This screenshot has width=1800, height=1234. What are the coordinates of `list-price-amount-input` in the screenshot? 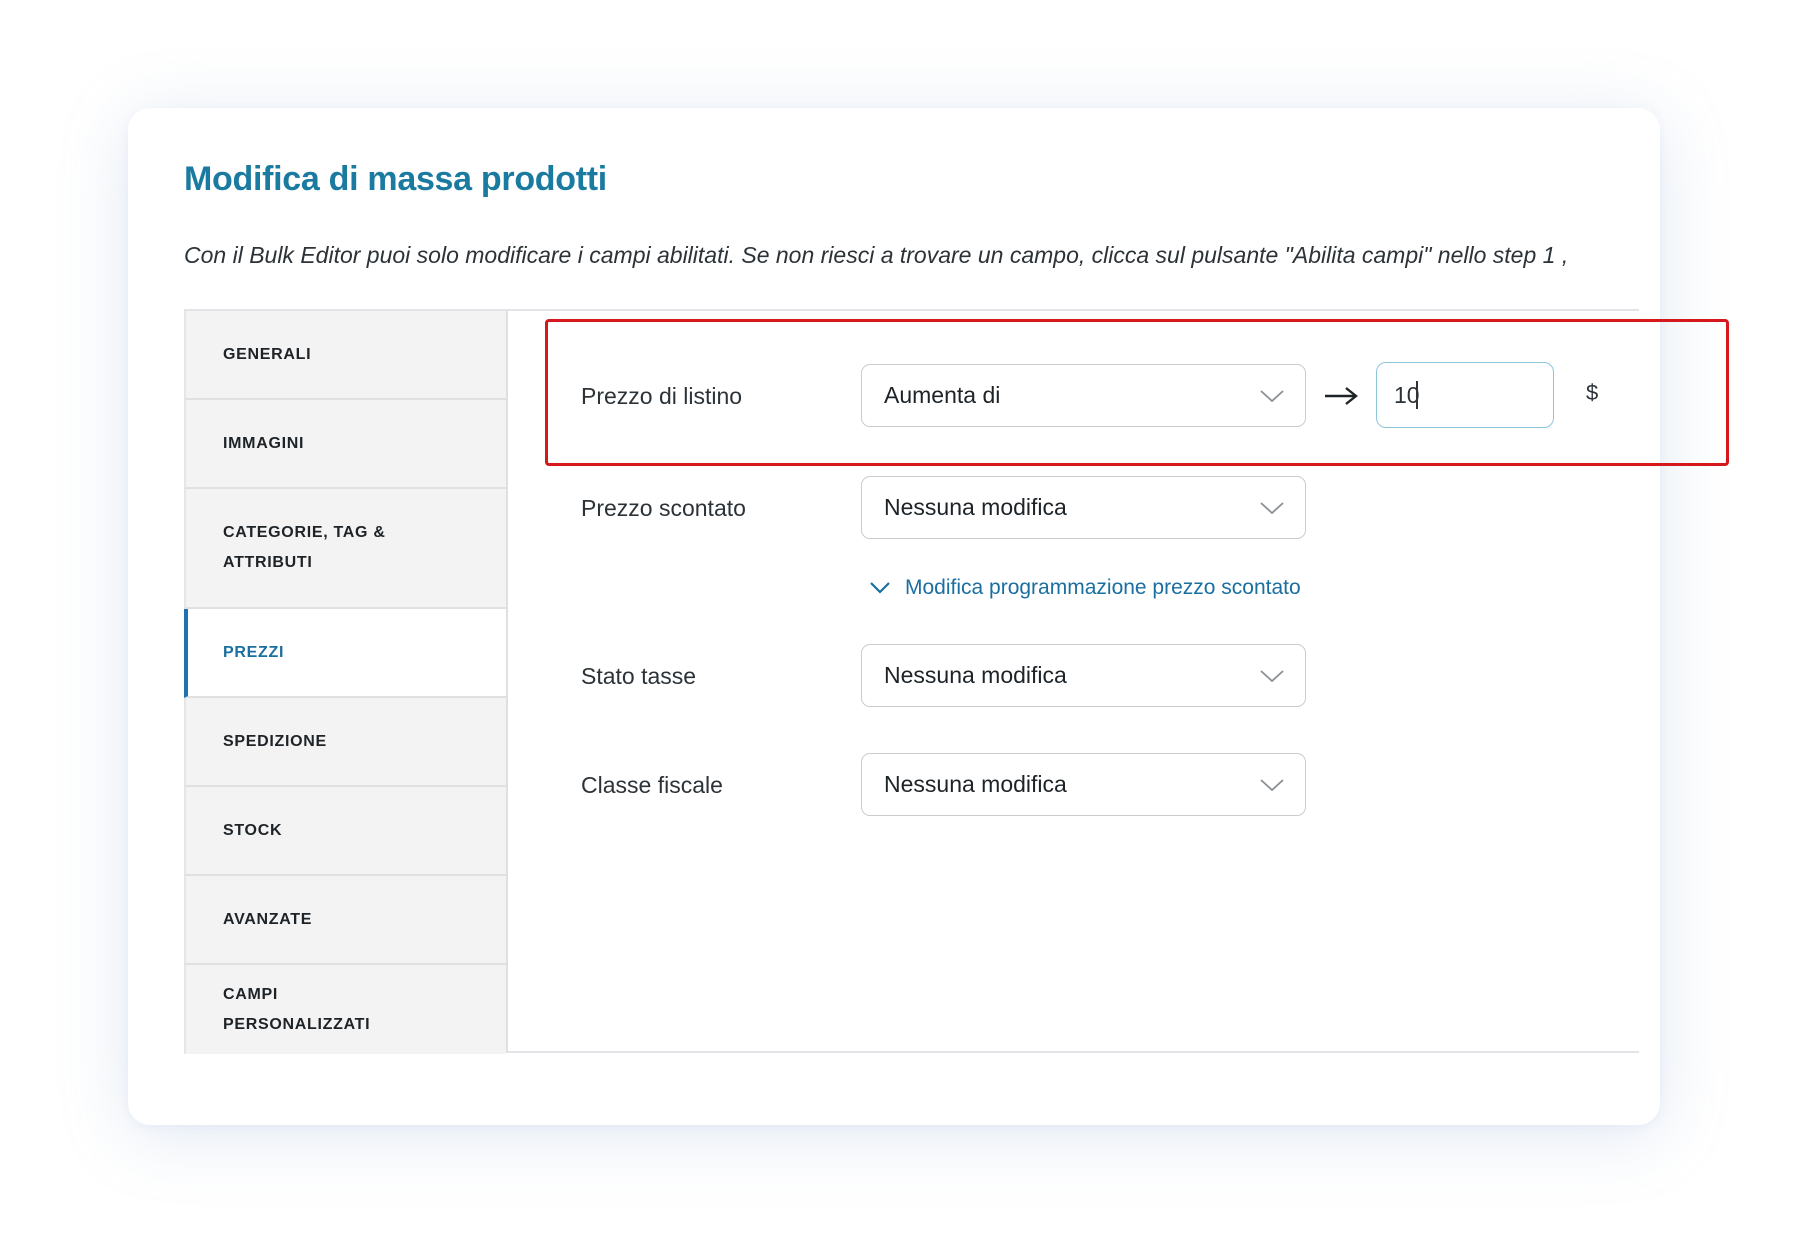 It's located at (1465, 395).